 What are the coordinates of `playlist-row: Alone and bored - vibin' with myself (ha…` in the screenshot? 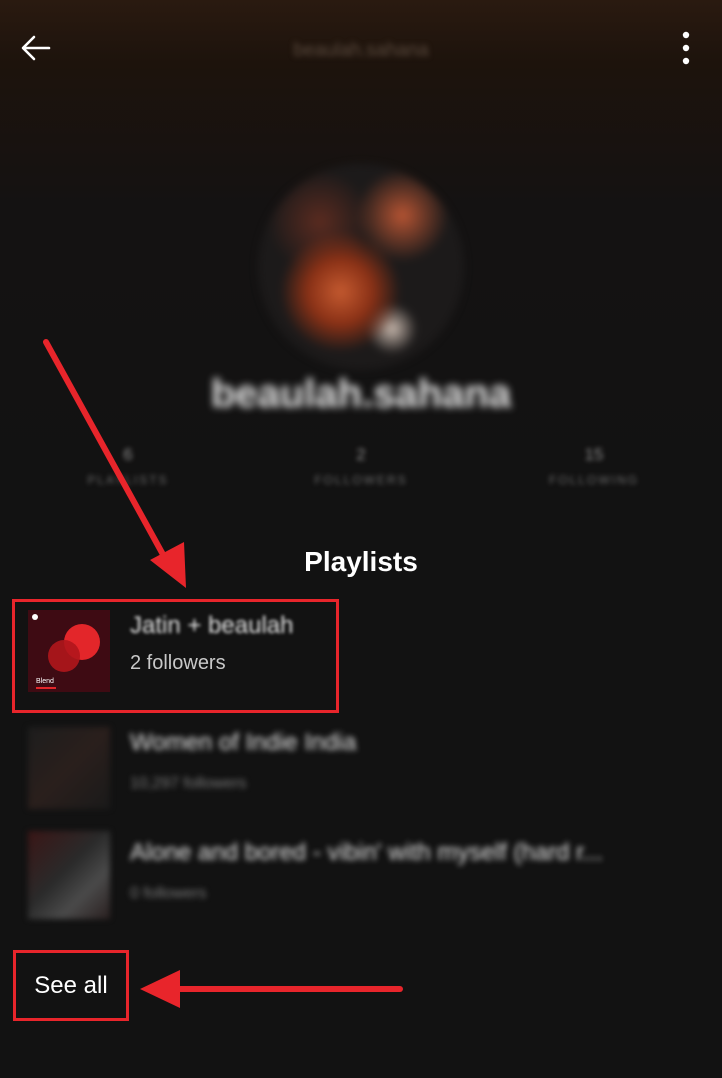 It's located at (361, 882).